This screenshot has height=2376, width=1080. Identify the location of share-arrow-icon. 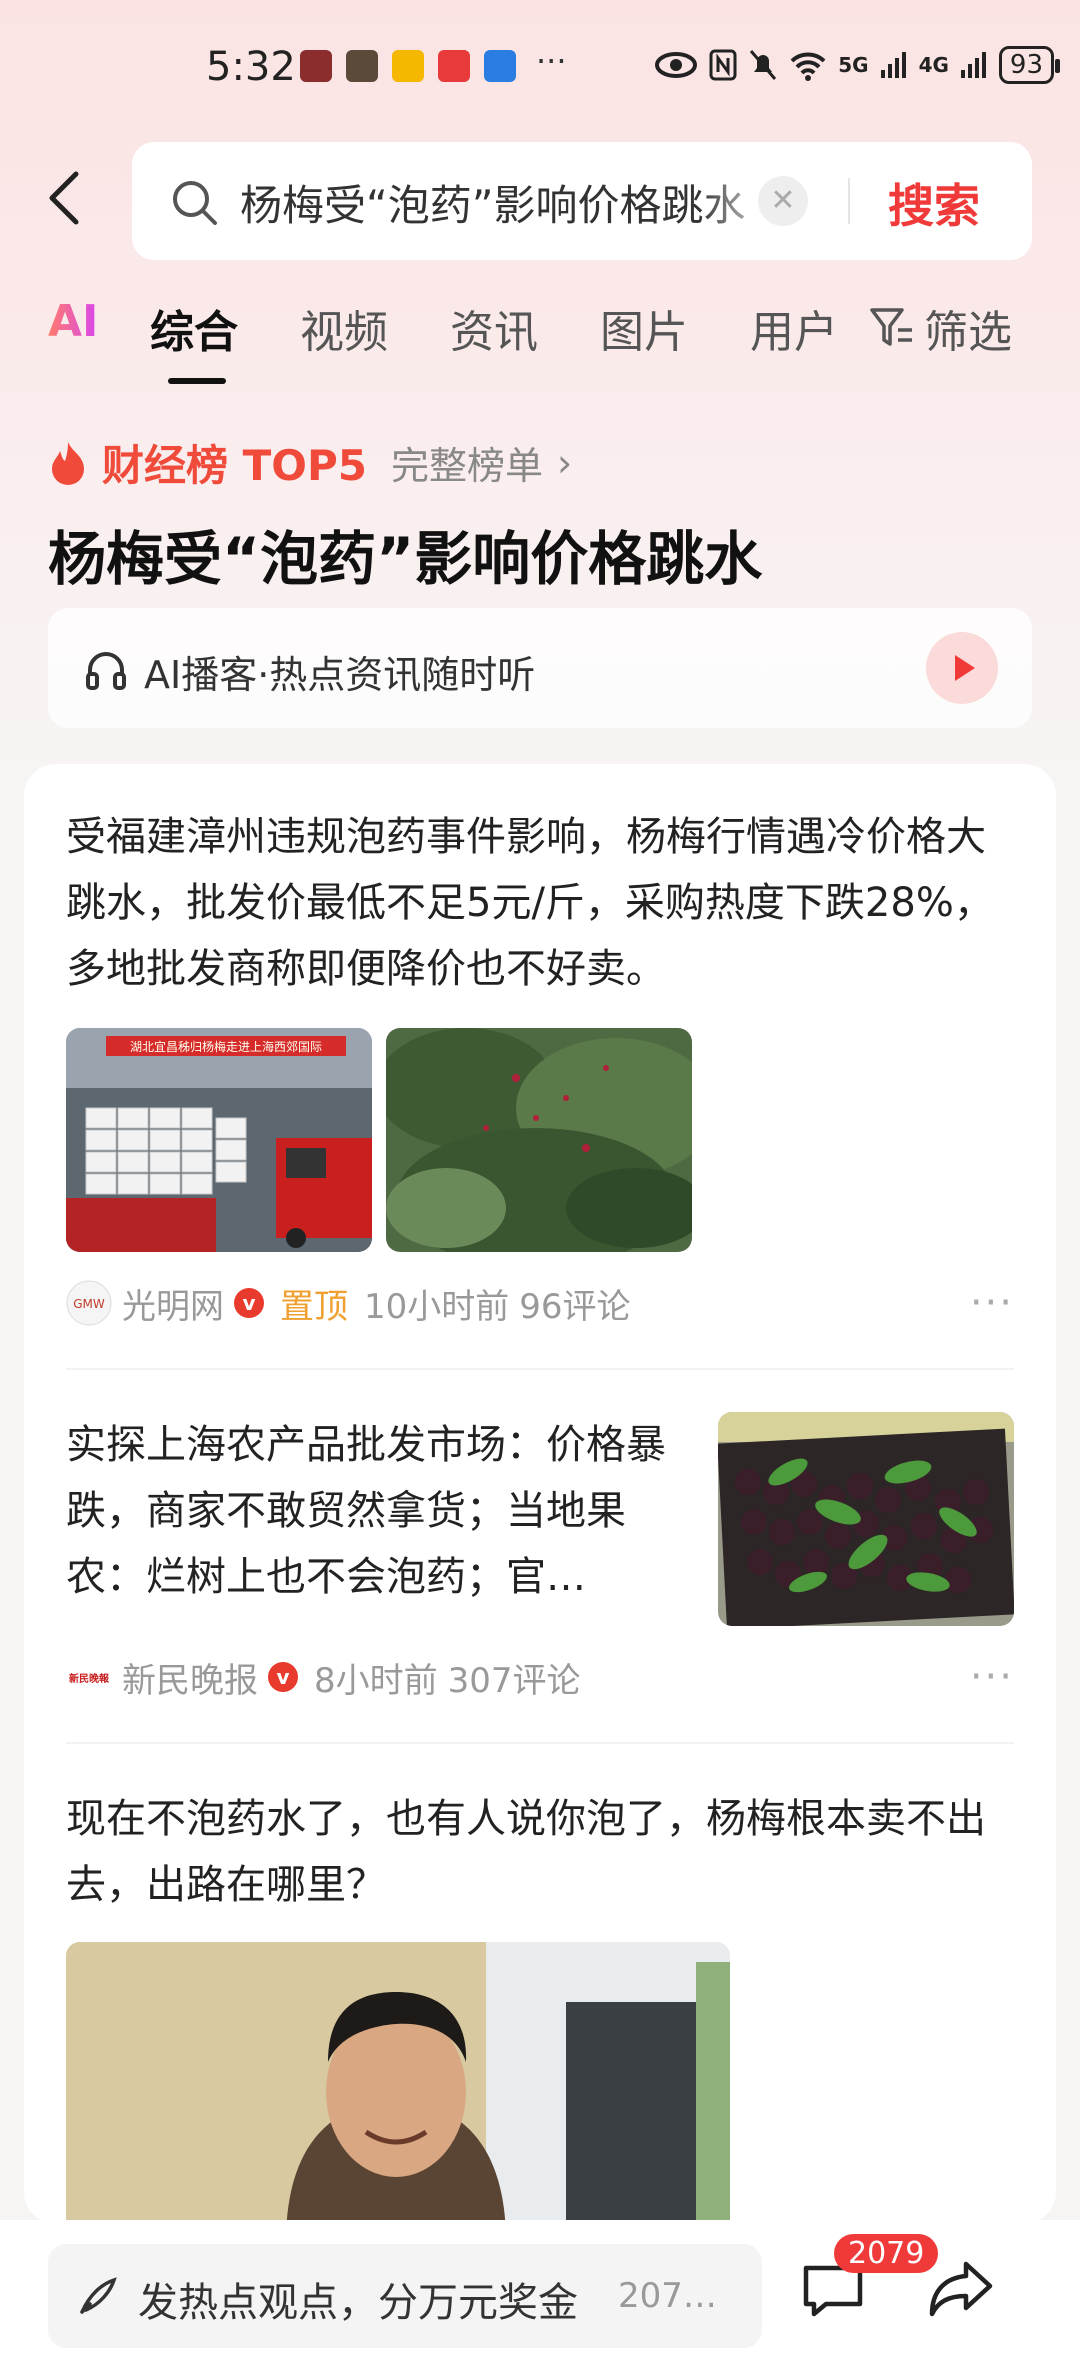
(961, 2289).